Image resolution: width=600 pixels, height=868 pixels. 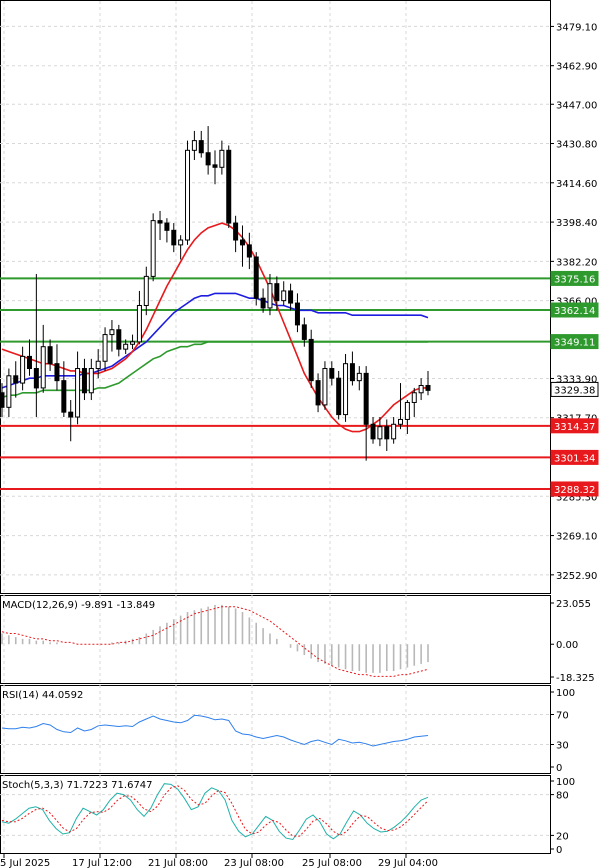 I want to click on price-tick-label: 3398.40, so click(x=576, y=223).